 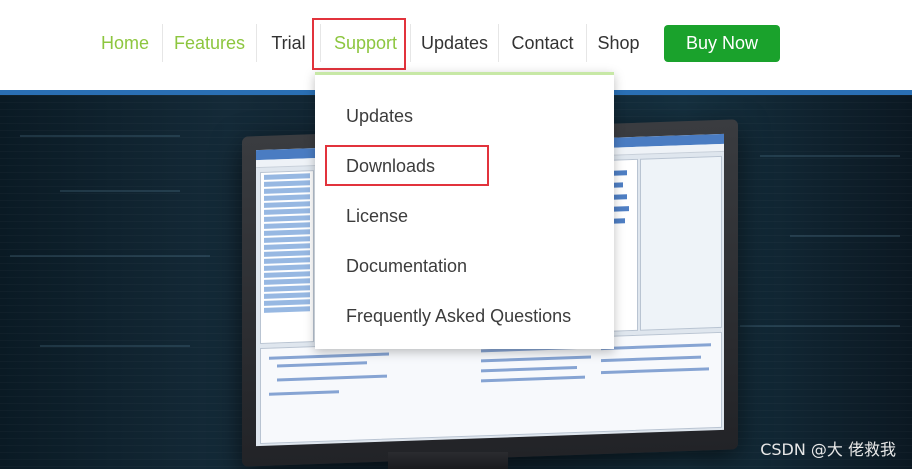 I want to click on nav-home: Home, so click(x=125, y=43).